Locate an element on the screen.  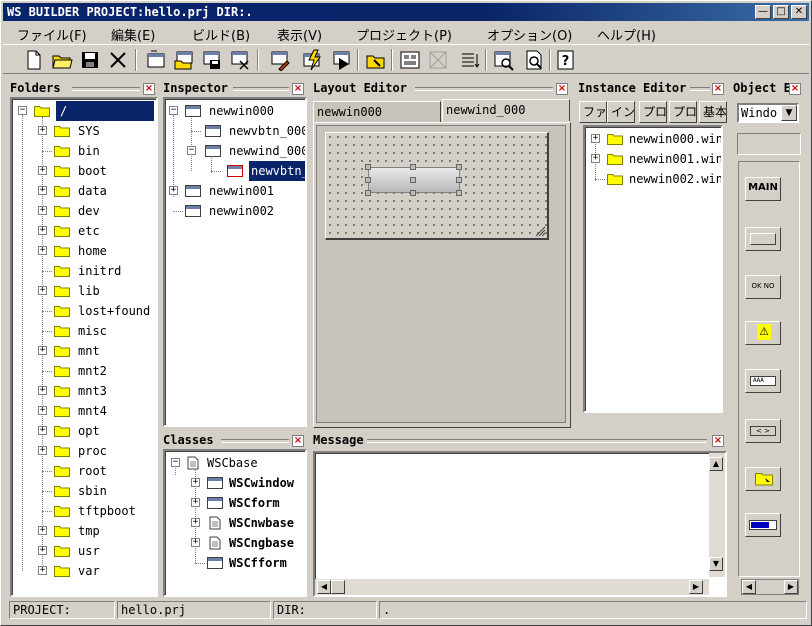
delete-icon is located at coordinates (118, 60).